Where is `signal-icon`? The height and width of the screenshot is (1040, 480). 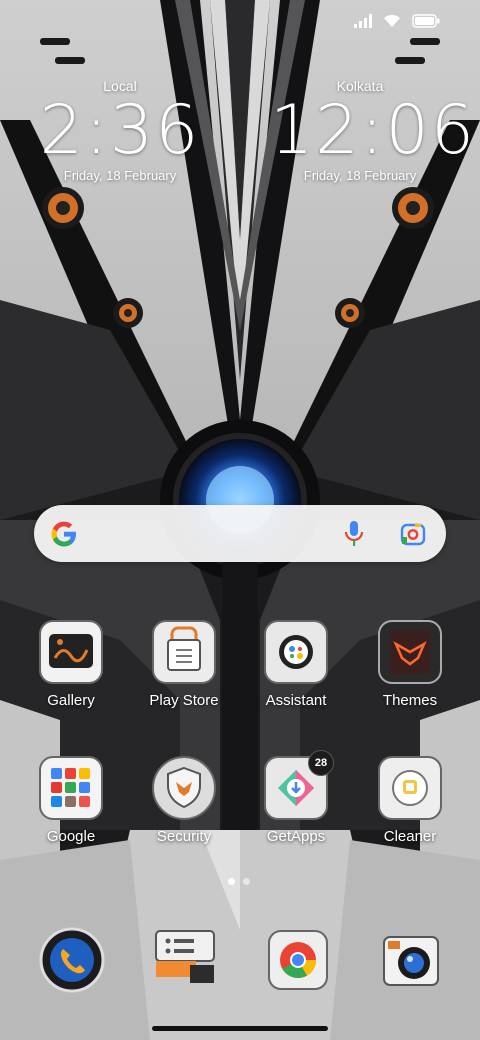
signal-icon is located at coordinates (363, 21).